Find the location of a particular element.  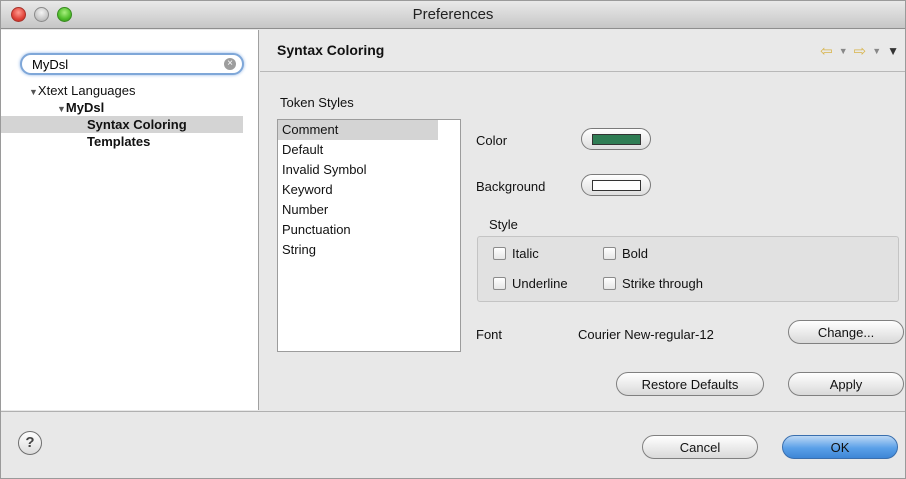

cancel-button: Cancel is located at coordinates (700, 447).